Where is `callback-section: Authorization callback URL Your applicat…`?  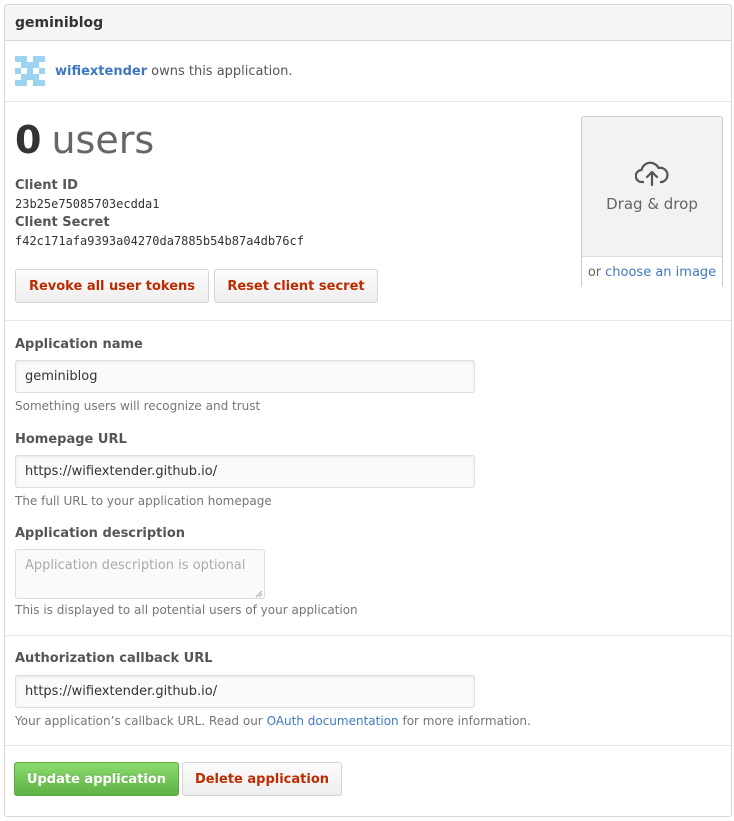 callback-section: Authorization callback URL Your applicat… is located at coordinates (368, 691).